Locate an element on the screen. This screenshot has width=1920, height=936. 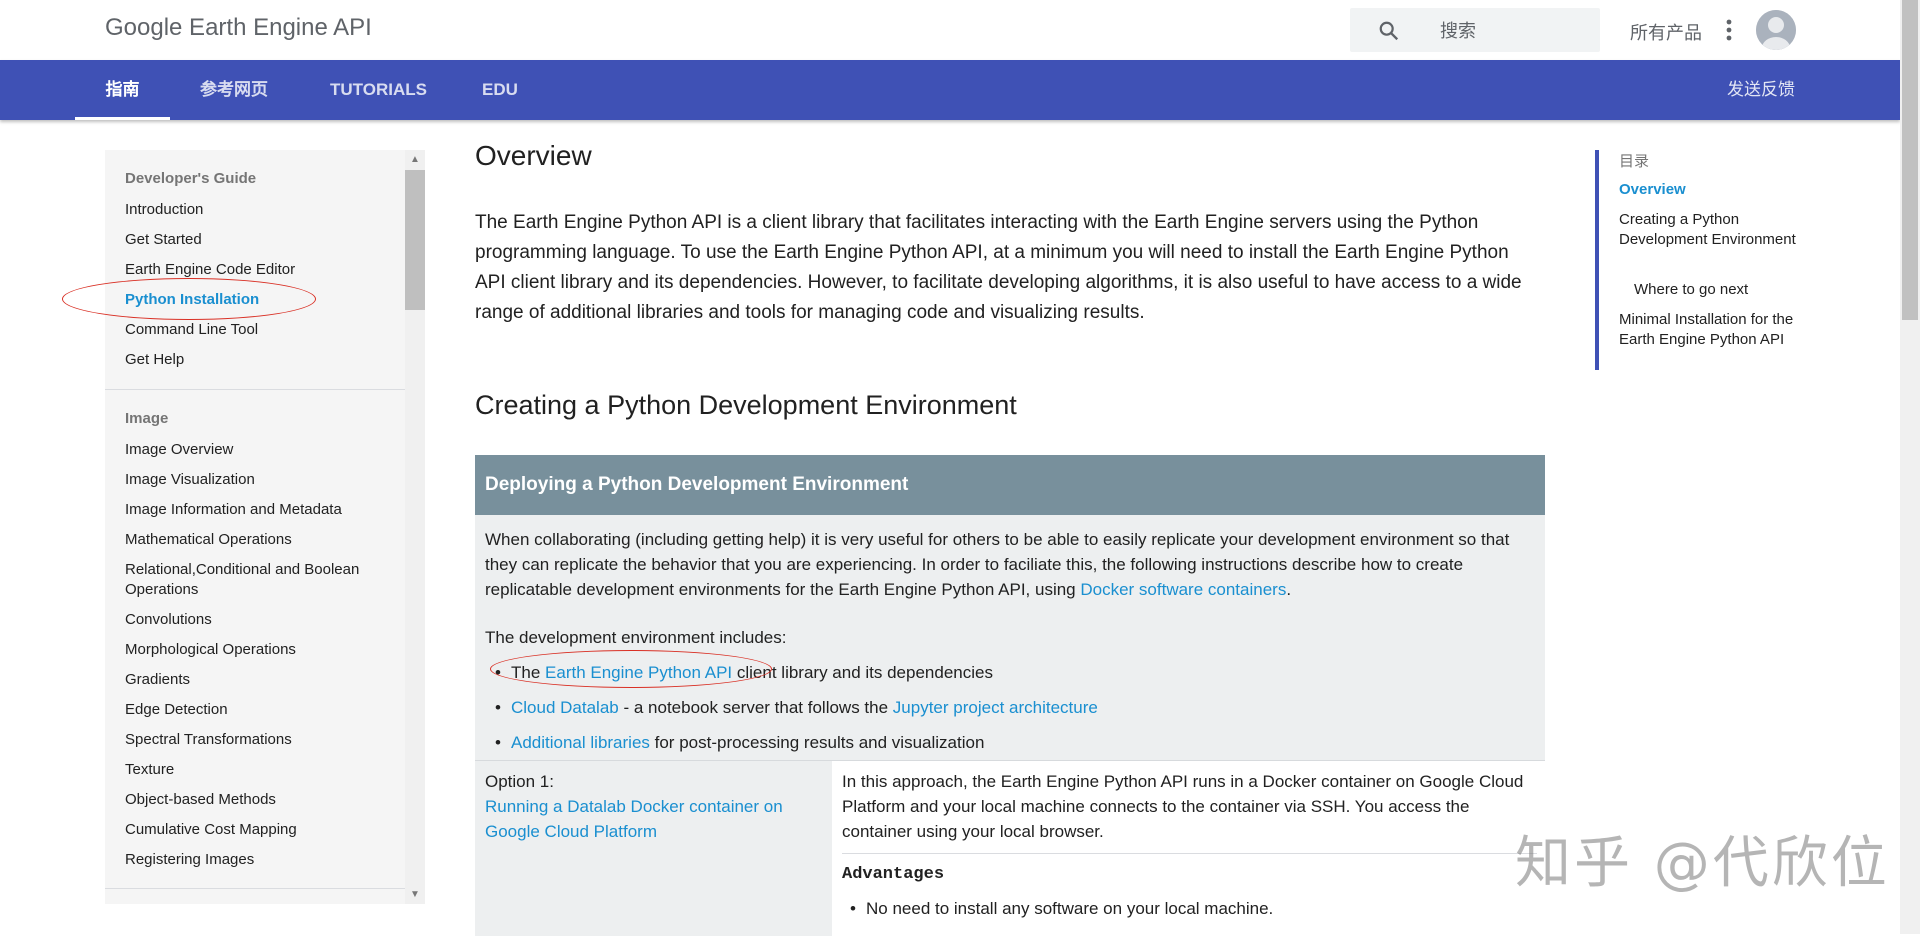
user-avatar-icon is located at coordinates (1776, 30).